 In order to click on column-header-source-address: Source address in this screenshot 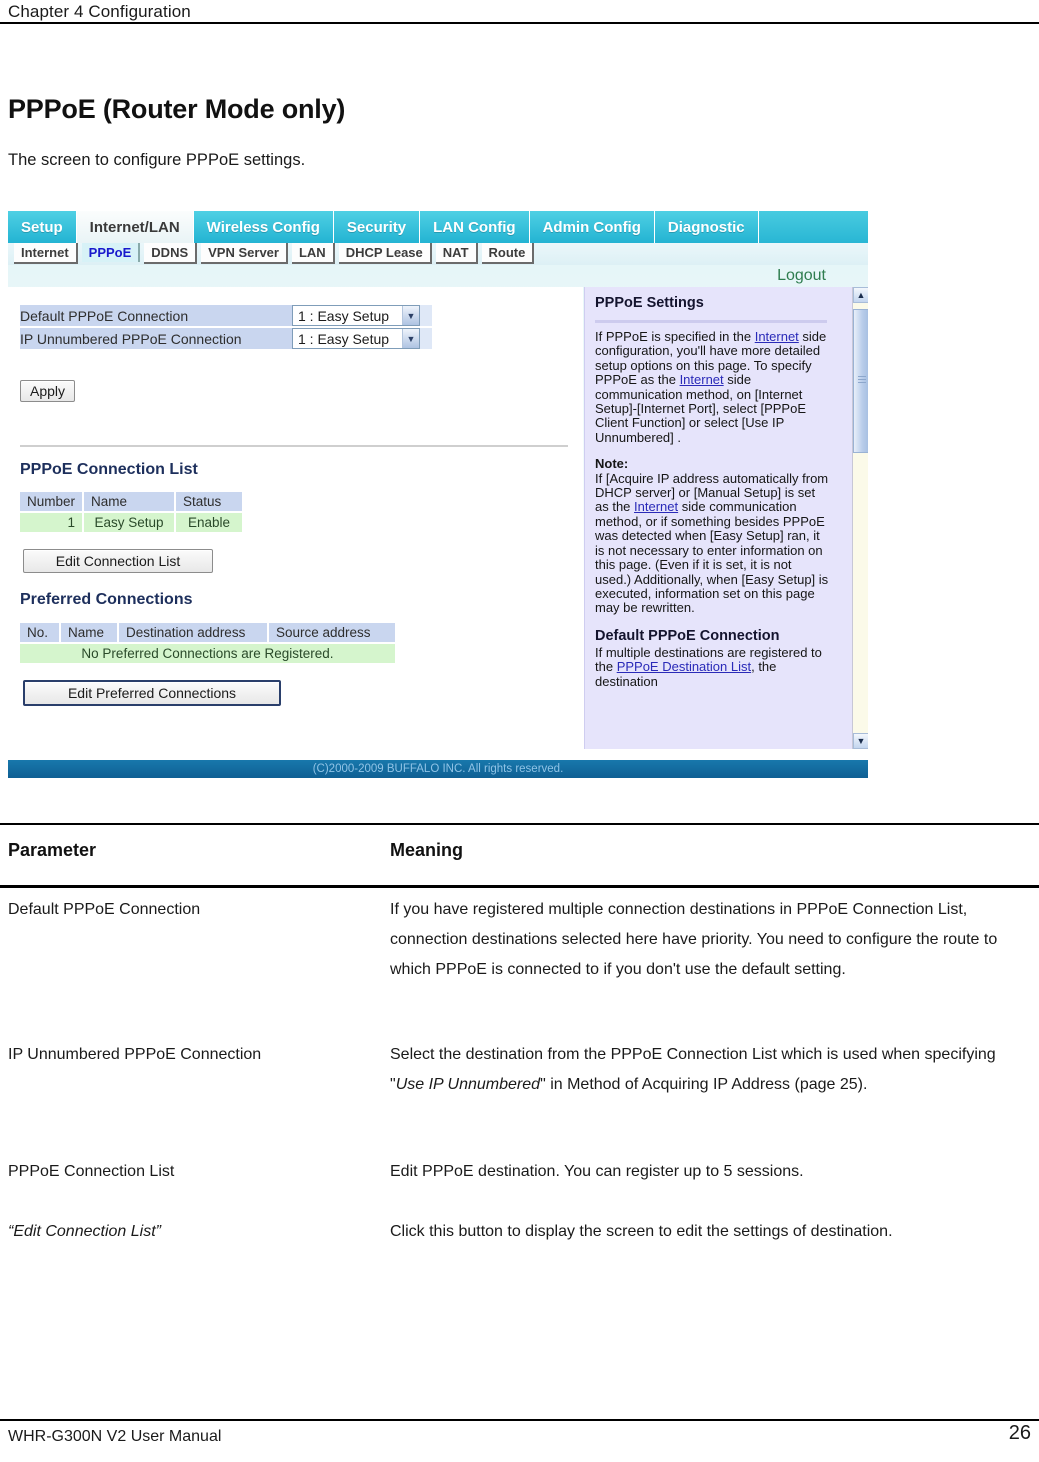, I will do `click(332, 633)`.